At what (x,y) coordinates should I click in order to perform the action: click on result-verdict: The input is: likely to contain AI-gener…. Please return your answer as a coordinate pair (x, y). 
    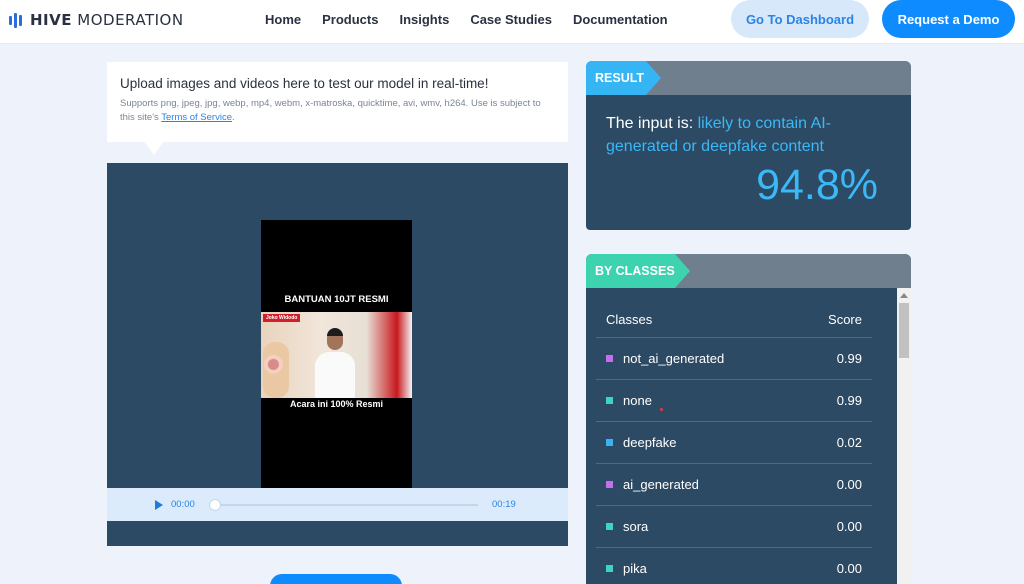
    Looking at the image, I should click on (719, 135).